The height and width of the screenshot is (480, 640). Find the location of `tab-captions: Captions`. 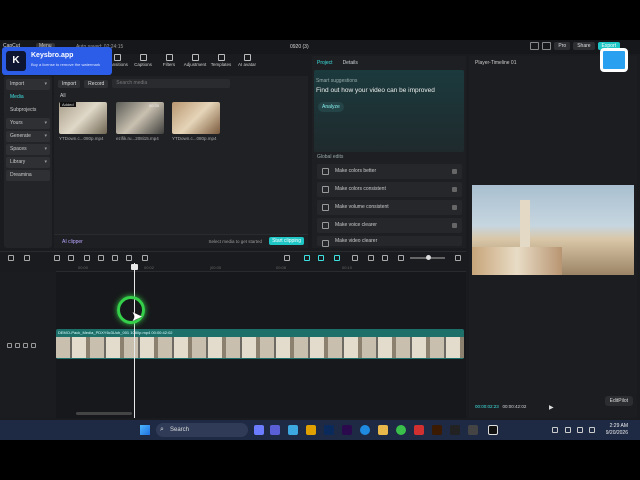

tab-captions: Captions is located at coordinates (143, 64).